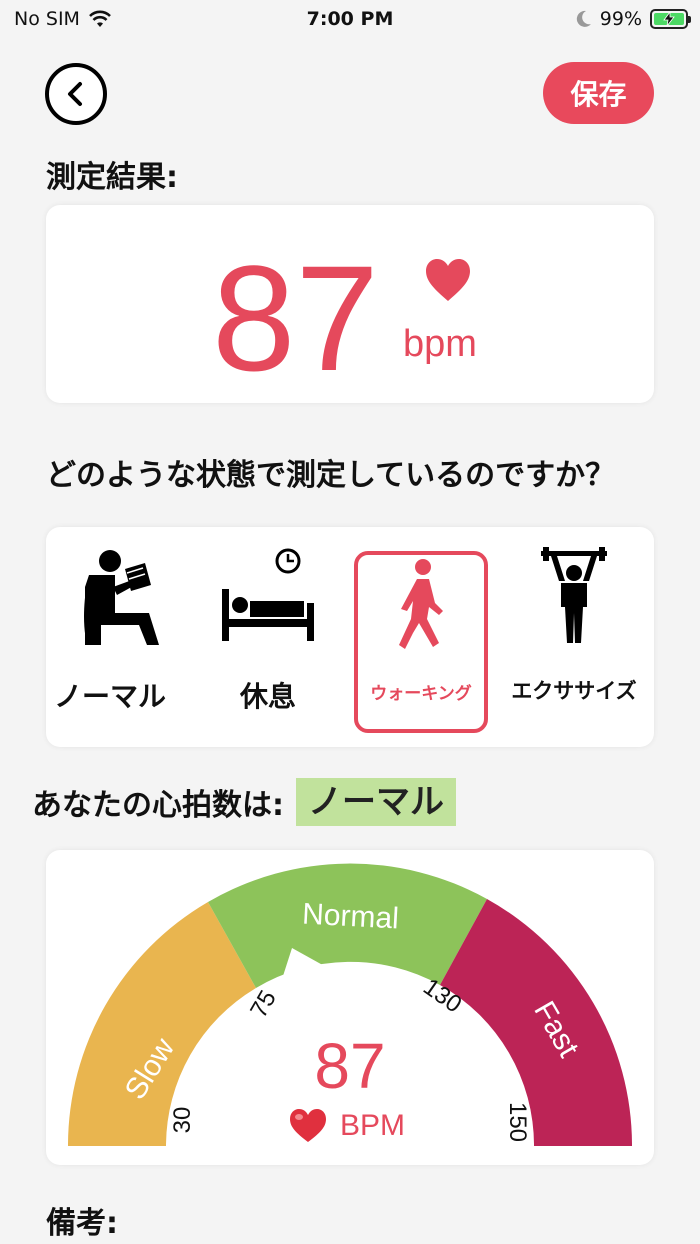 The width and height of the screenshot is (700, 1244). I want to click on gauge-tick-30: 30, so click(182, 1120).